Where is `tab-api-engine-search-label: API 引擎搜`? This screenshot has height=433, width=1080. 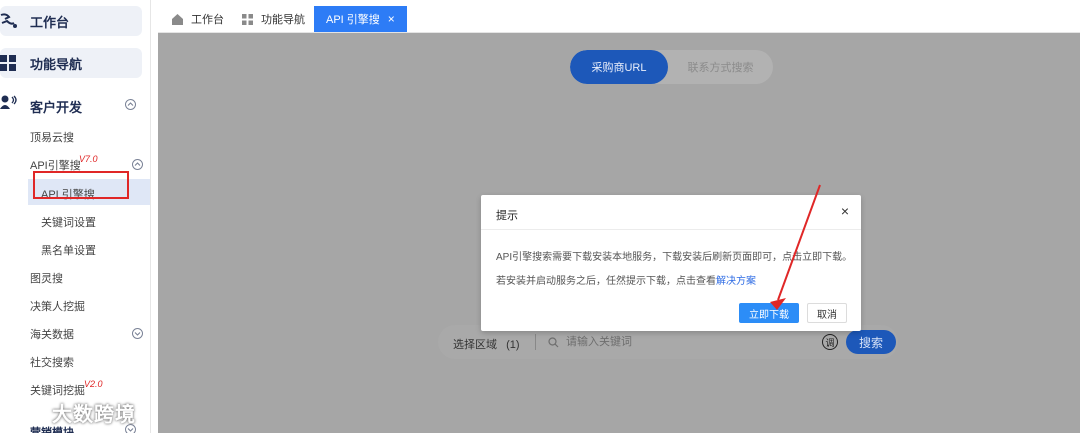 tab-api-engine-search-label: API 引擎搜 is located at coordinates (353, 20).